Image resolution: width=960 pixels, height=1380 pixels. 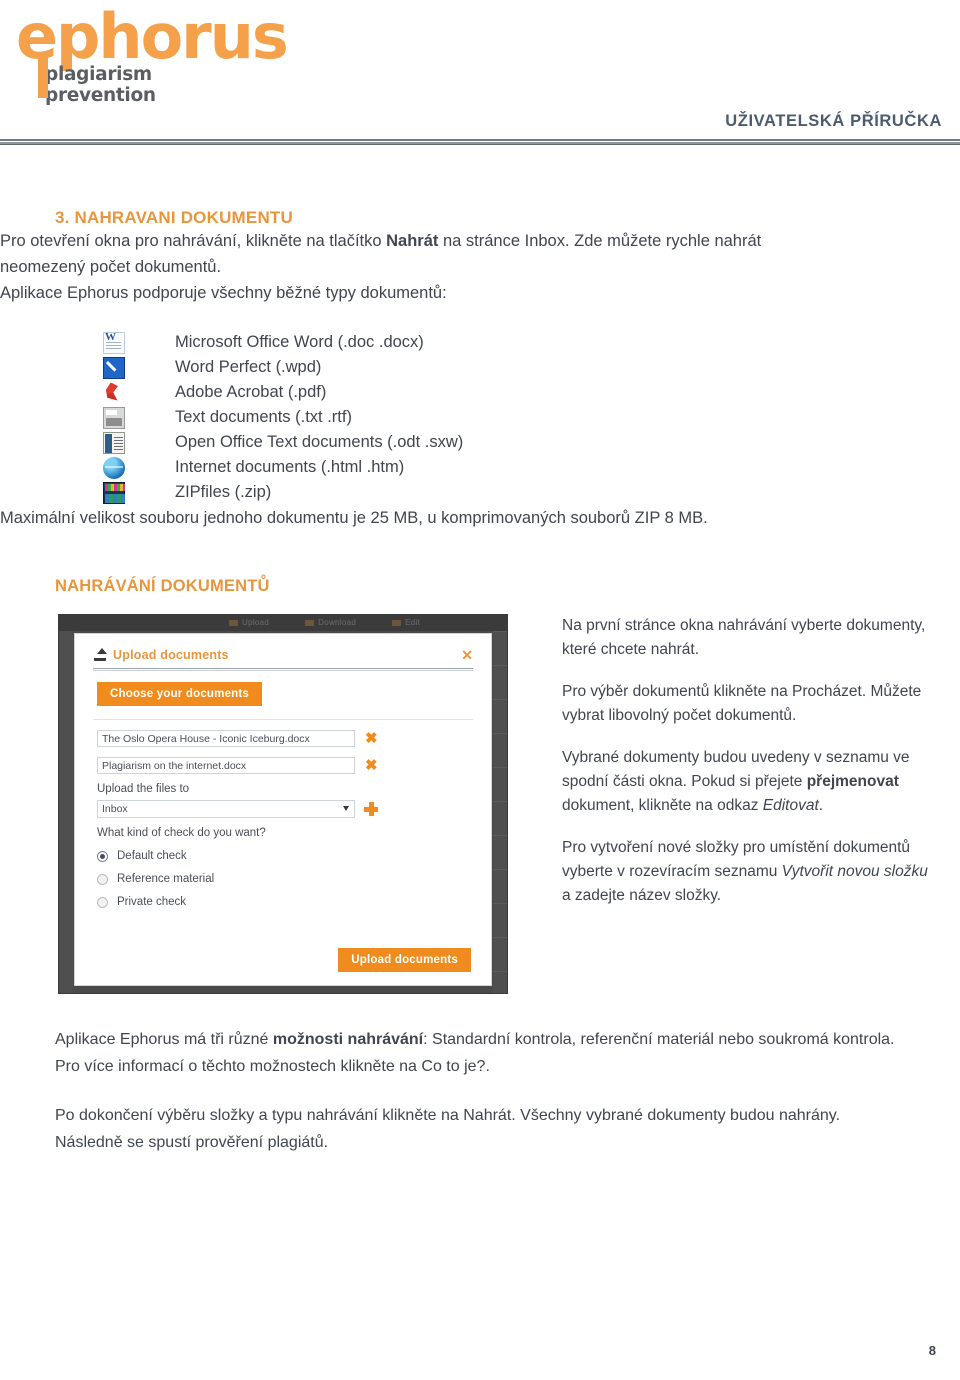 I want to click on zip-icon, so click(x=114, y=492).